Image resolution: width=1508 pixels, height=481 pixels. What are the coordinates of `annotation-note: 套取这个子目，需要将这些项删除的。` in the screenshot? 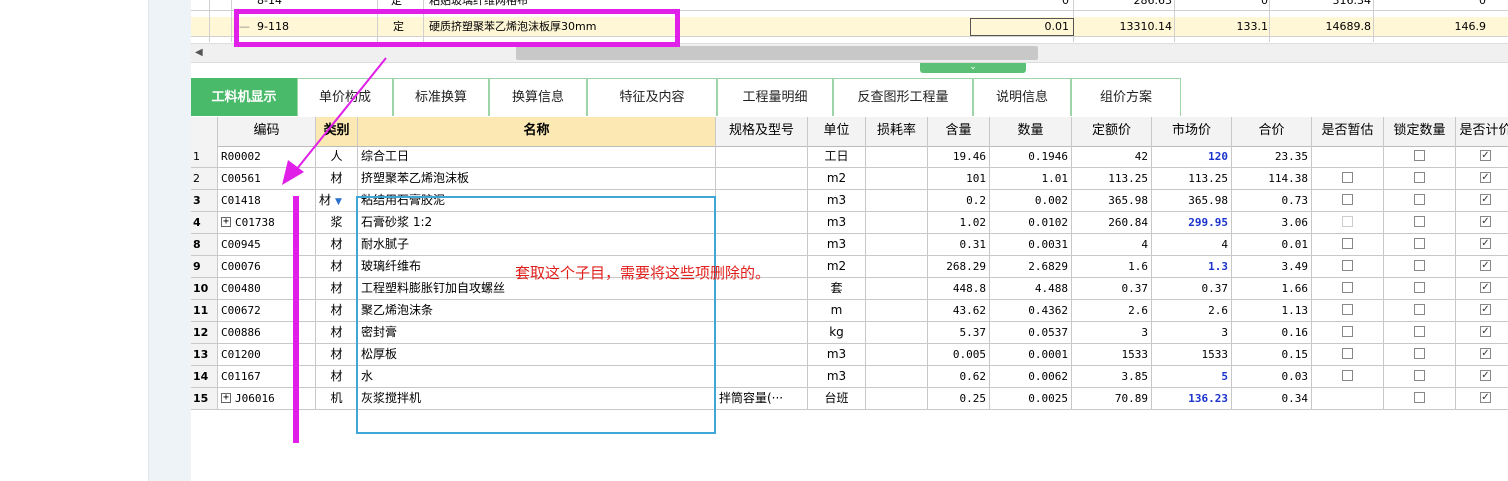 It's located at (643, 273).